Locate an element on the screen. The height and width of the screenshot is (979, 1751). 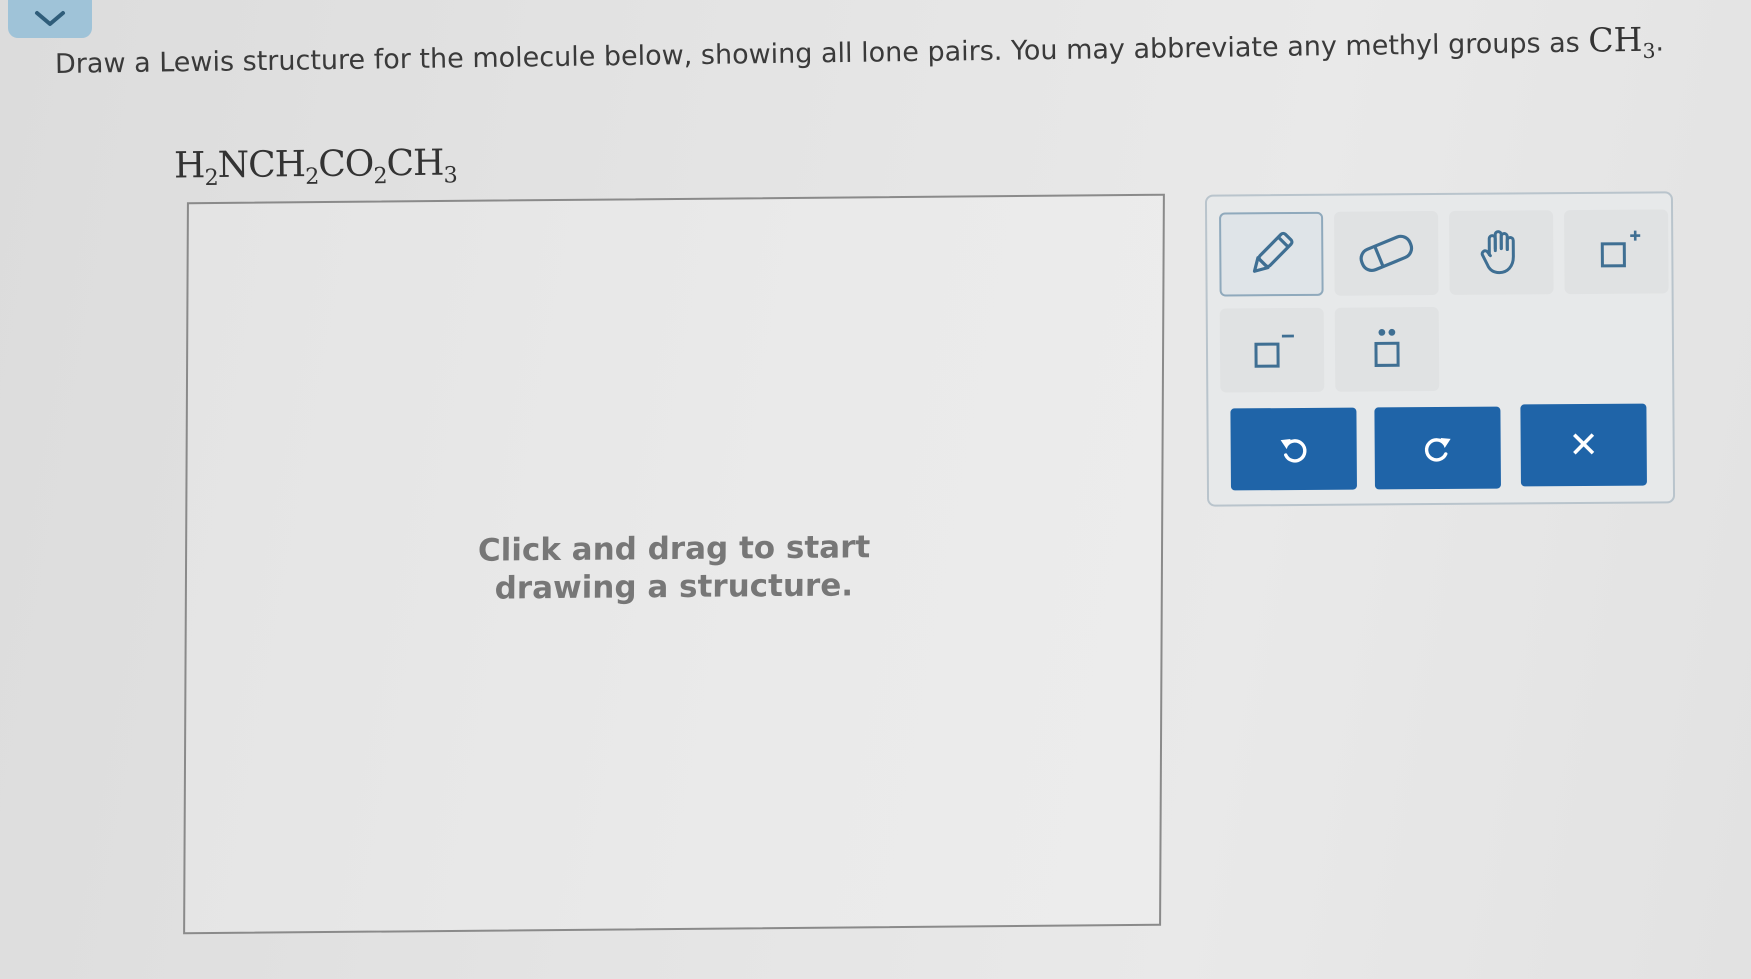
hand-icon is located at coordinates (1497, 252).